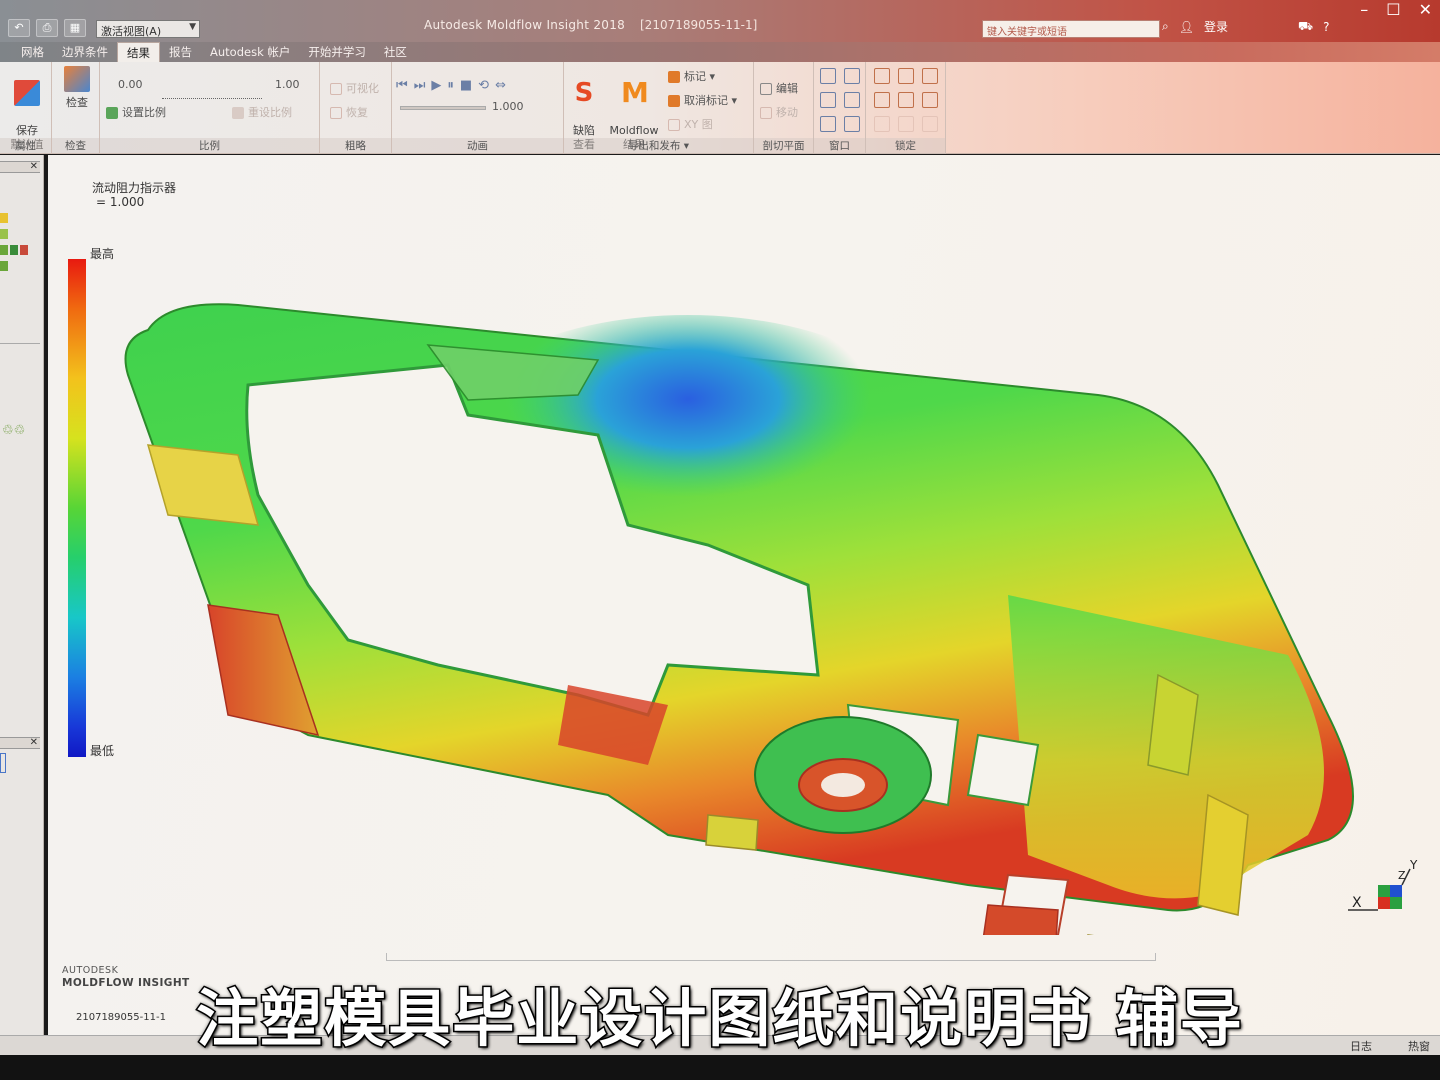 The height and width of the screenshot is (1080, 1440). Describe the element at coordinates (654, 146) in the screenshot. I see `group-label-export-text: 导出和发布` at that location.